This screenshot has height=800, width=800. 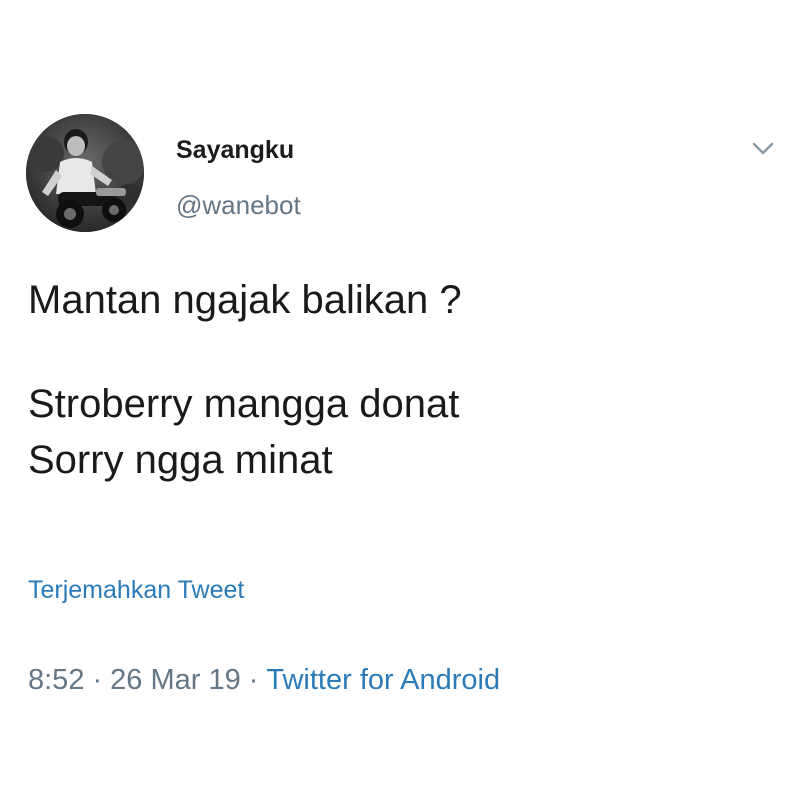 What do you see at coordinates (180, 460) in the screenshot?
I see `tweet-text-line: Sorry ngga minat` at bounding box center [180, 460].